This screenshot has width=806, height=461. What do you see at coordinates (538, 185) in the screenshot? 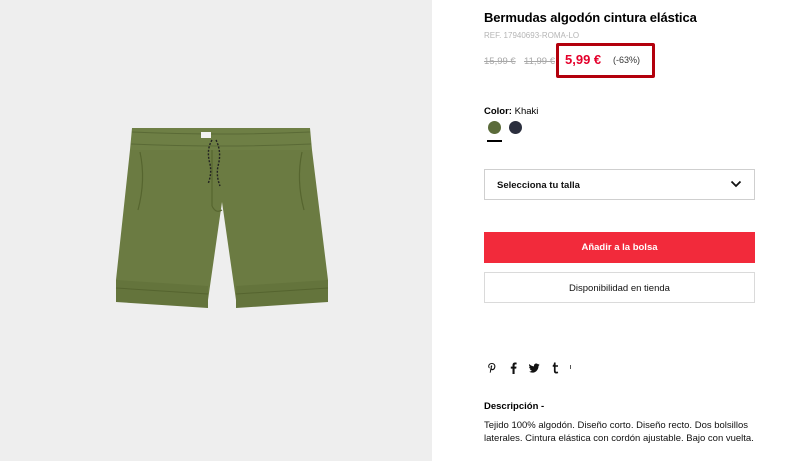
I see `size-select-label: Selecciona tu talla` at bounding box center [538, 185].